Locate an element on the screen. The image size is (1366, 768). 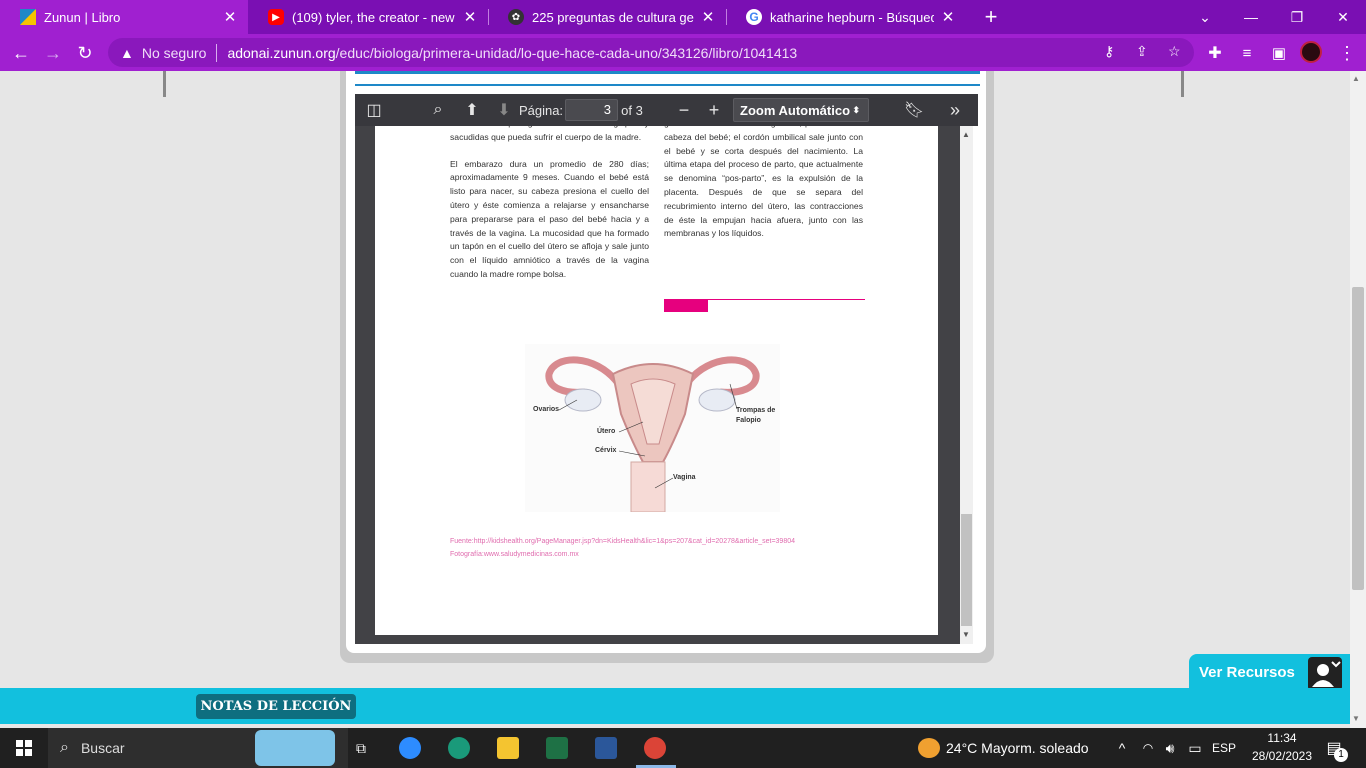
tab-search-button: ⌄ is located at coordinates (1205, 17).